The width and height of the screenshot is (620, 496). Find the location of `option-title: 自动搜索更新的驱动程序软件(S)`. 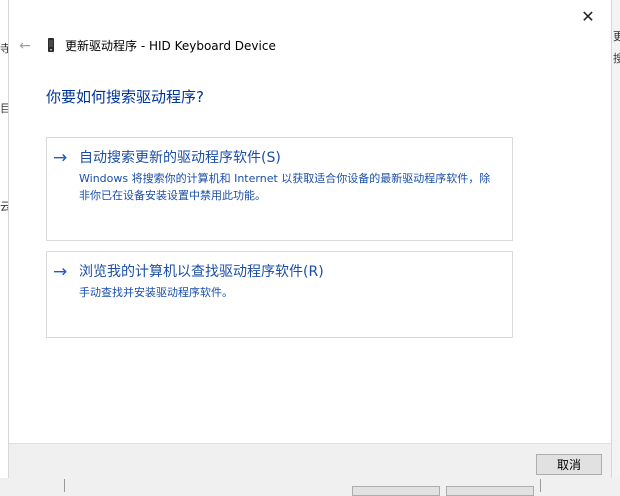

option-title: 自动搜索更新的驱动程序软件(S) is located at coordinates (180, 158).